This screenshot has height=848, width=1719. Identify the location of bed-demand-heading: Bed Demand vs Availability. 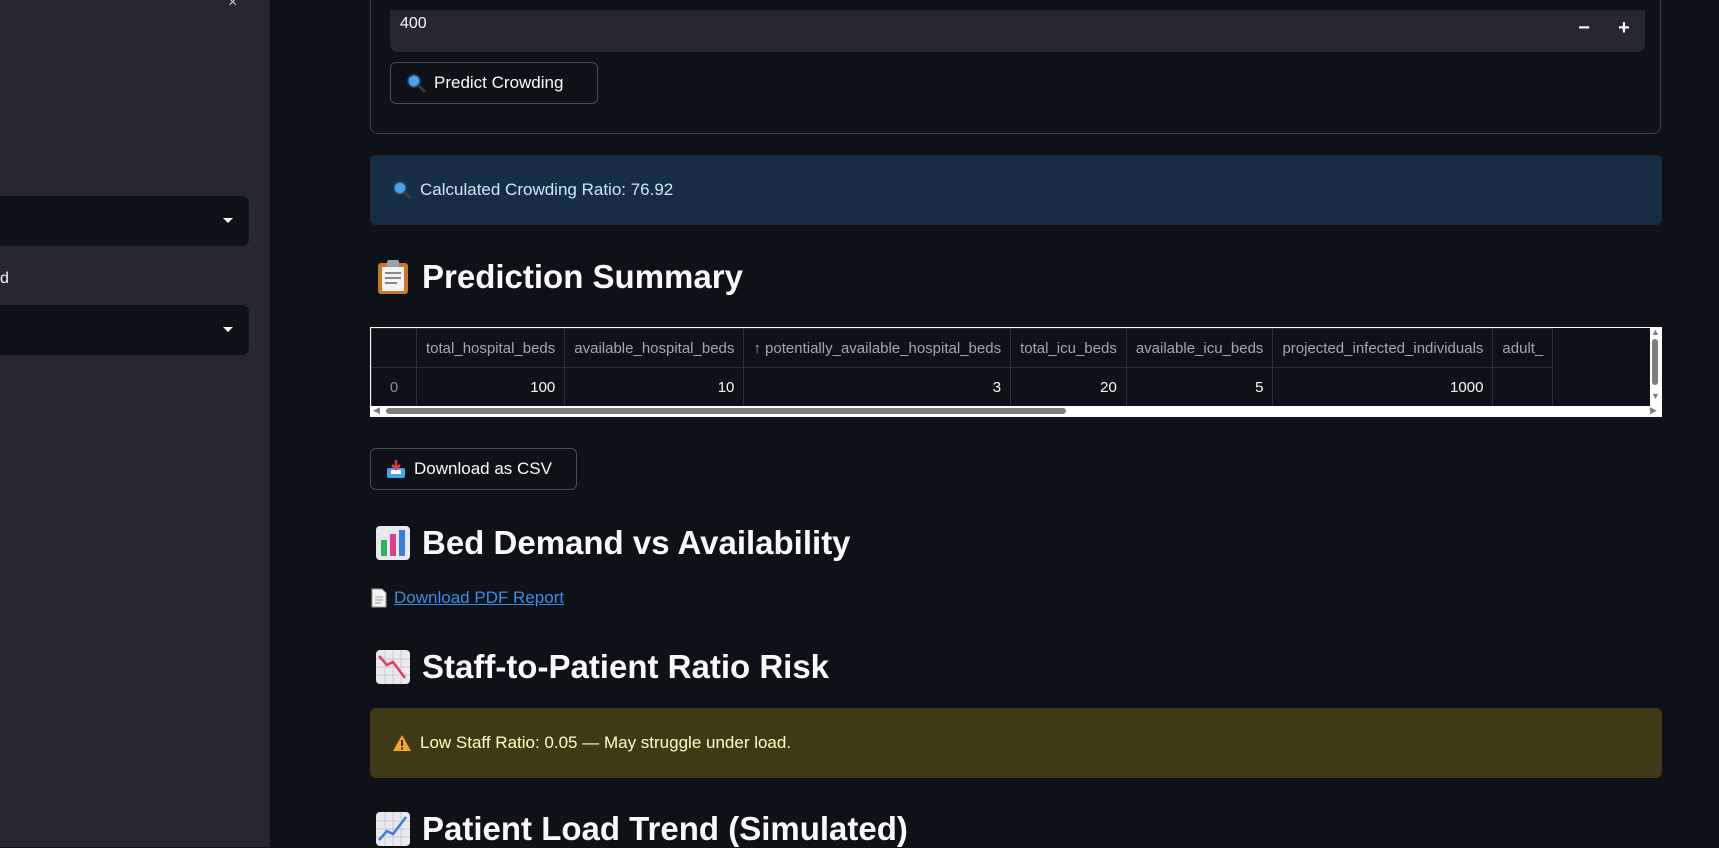
(613, 543).